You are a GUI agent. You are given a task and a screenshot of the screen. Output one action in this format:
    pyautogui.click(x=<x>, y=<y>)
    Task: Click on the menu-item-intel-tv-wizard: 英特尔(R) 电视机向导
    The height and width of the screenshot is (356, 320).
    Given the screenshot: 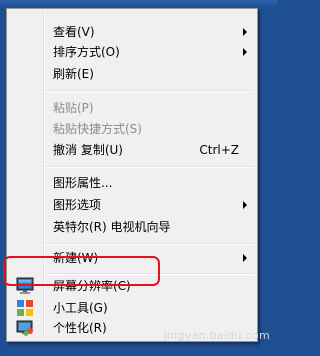 What is the action you would take?
    pyautogui.click(x=132, y=227)
    